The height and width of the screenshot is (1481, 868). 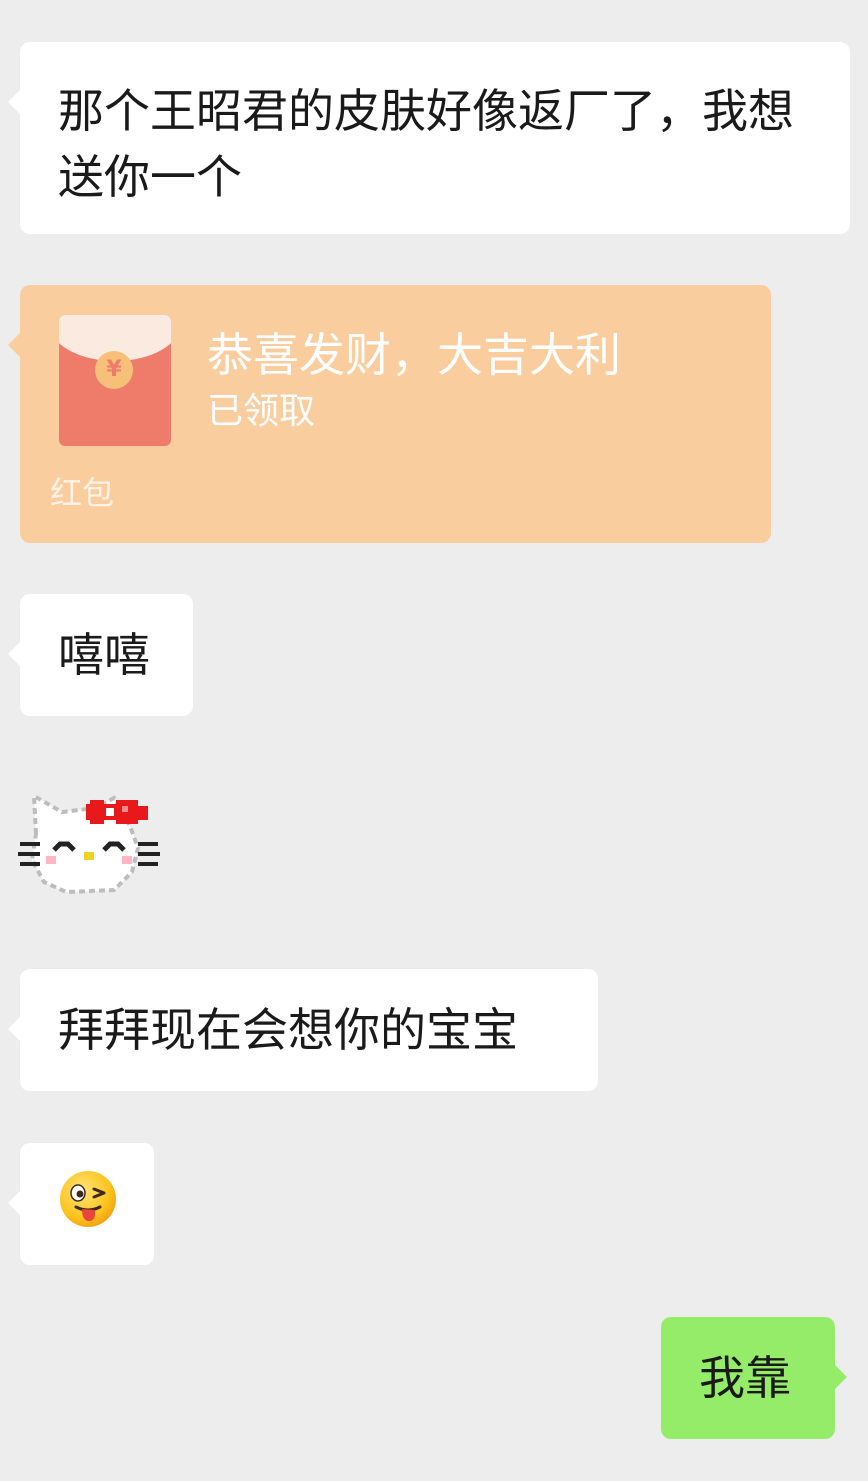 I want to click on outgoing-message-bubble: 我靠, so click(x=754, y=1378).